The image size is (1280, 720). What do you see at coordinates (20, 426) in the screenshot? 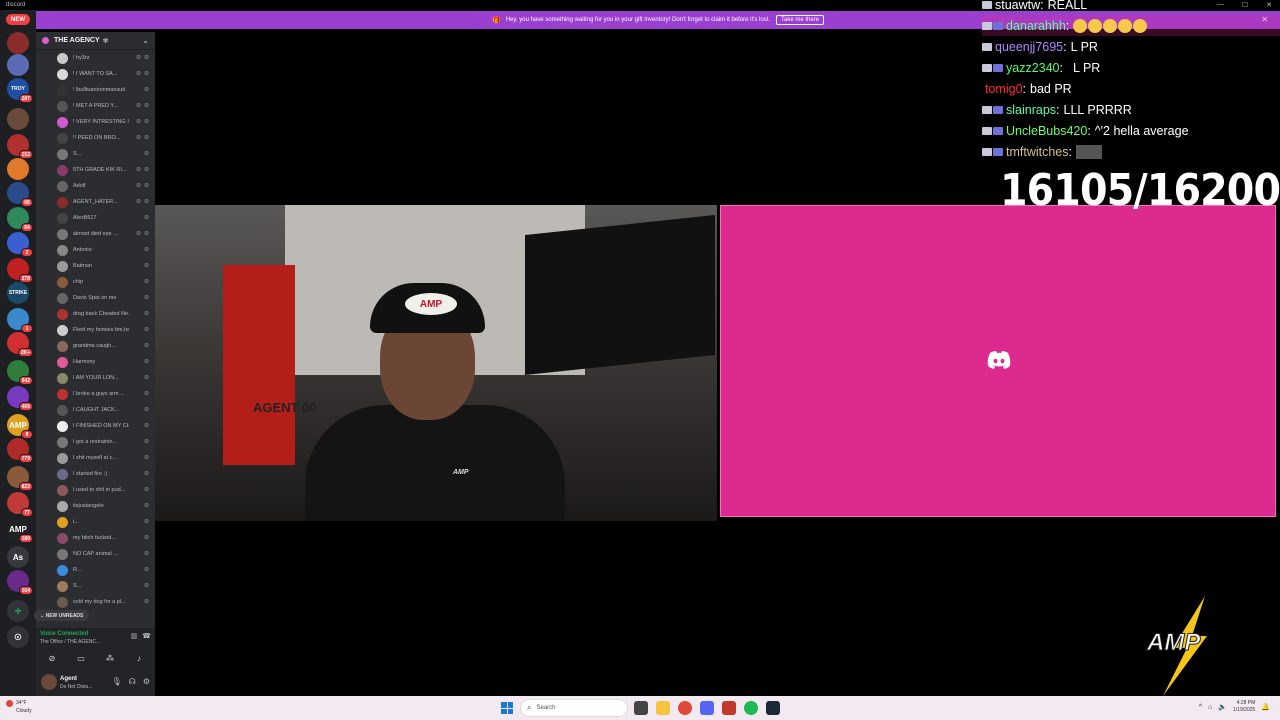
I see `server-icon: AMP 8` at bounding box center [20, 426].